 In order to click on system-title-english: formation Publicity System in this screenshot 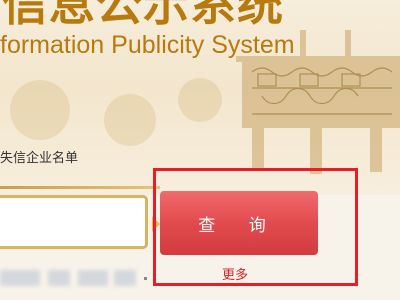, I will do `click(147, 45)`.